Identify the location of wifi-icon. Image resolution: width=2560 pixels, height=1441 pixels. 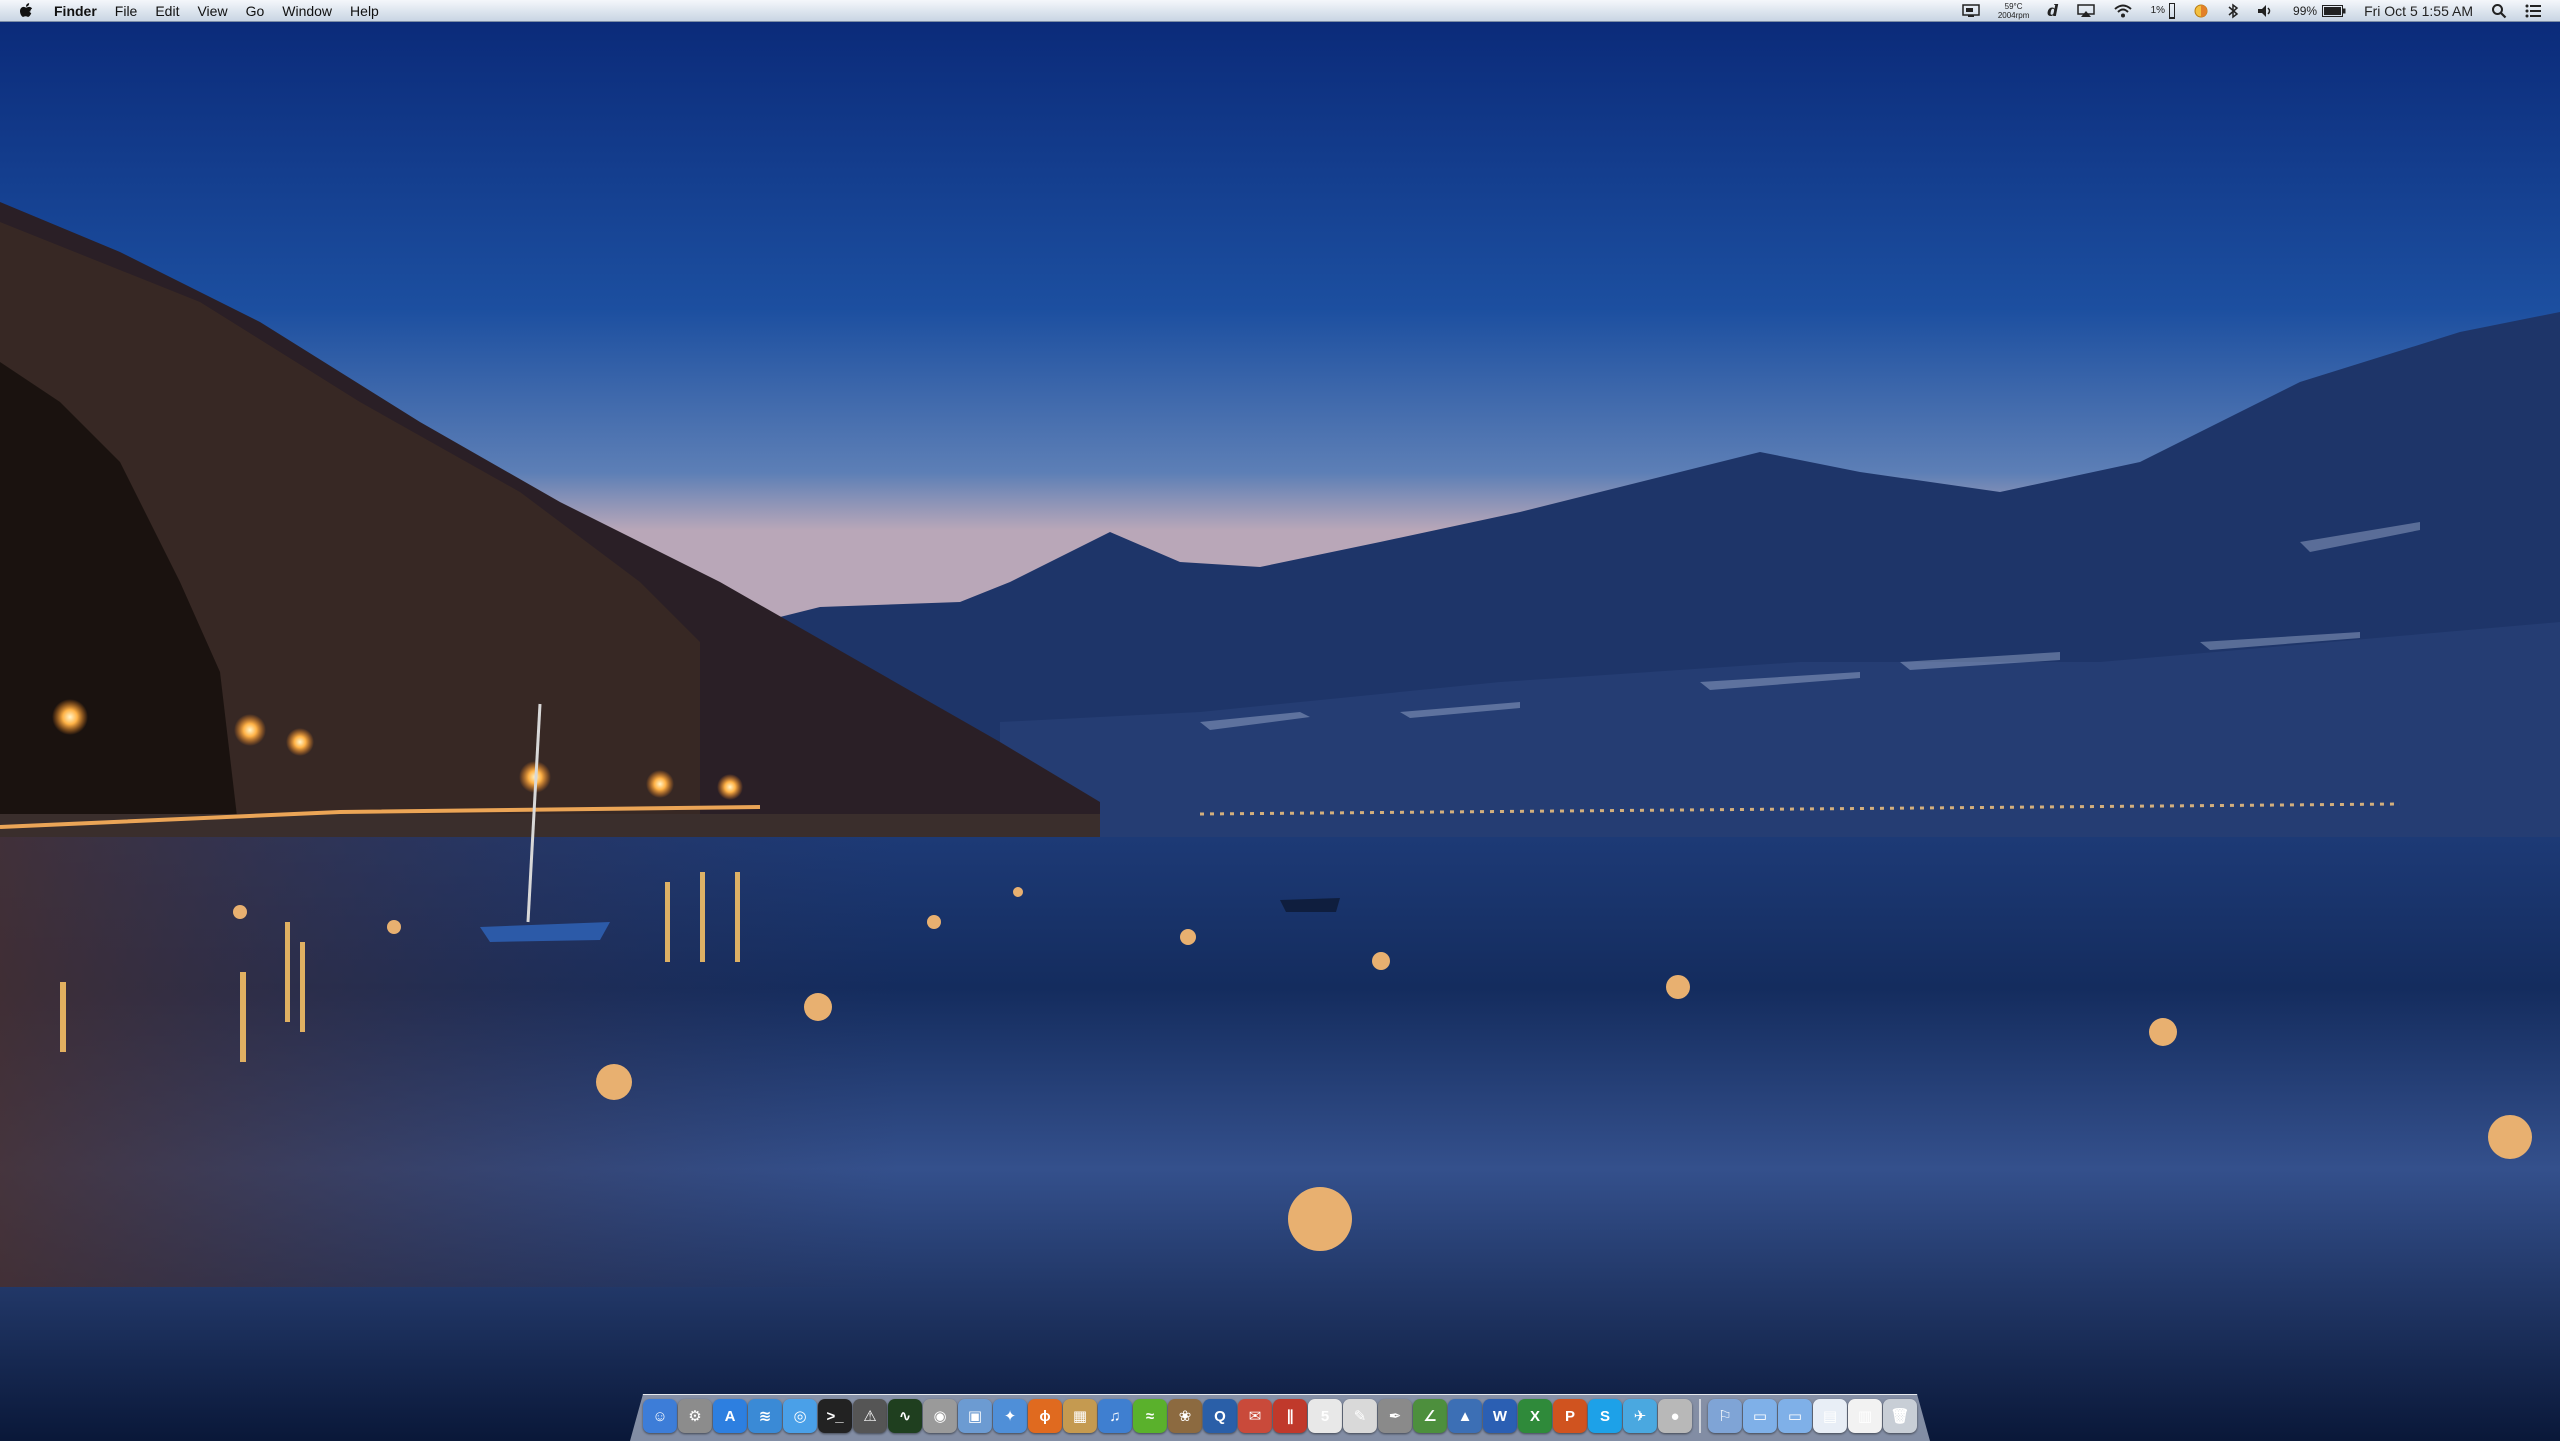
(2123, 11).